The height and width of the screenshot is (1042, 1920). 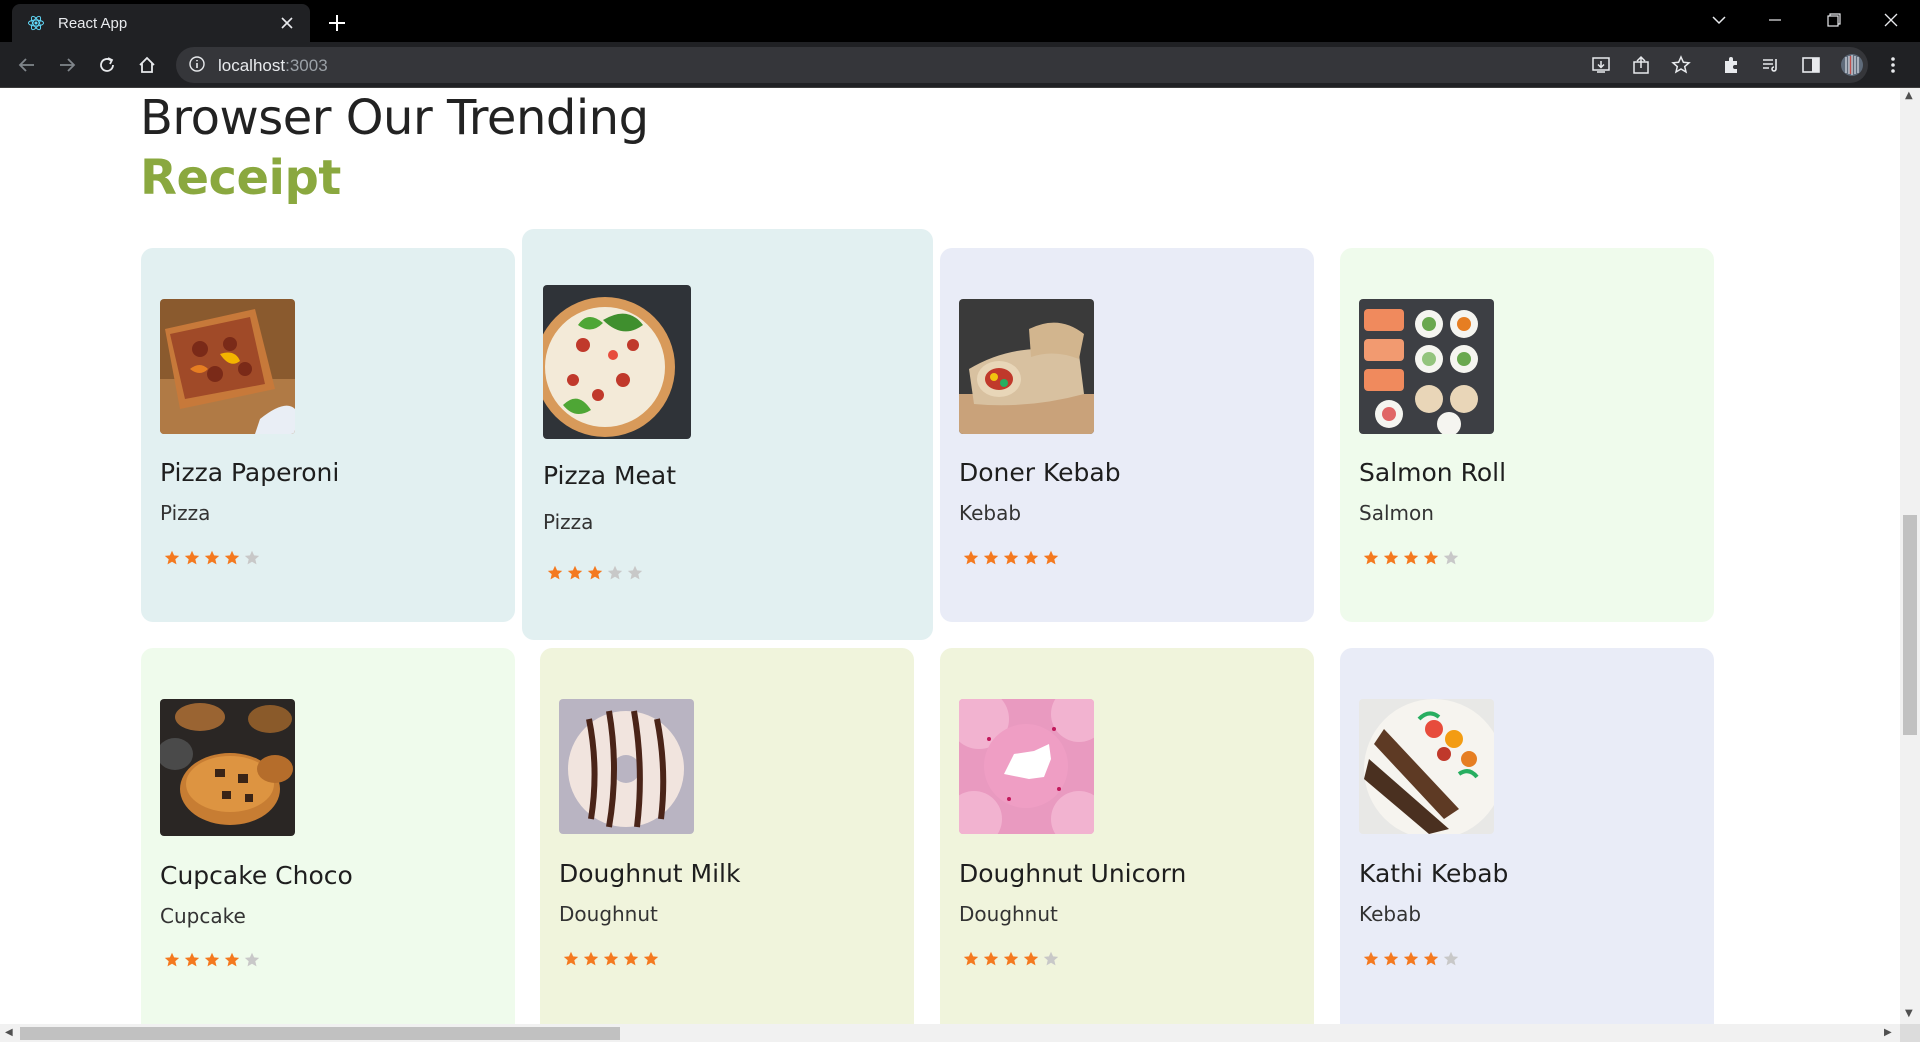 I want to click on recipe-name: Cupcake Choco, so click(x=256, y=875).